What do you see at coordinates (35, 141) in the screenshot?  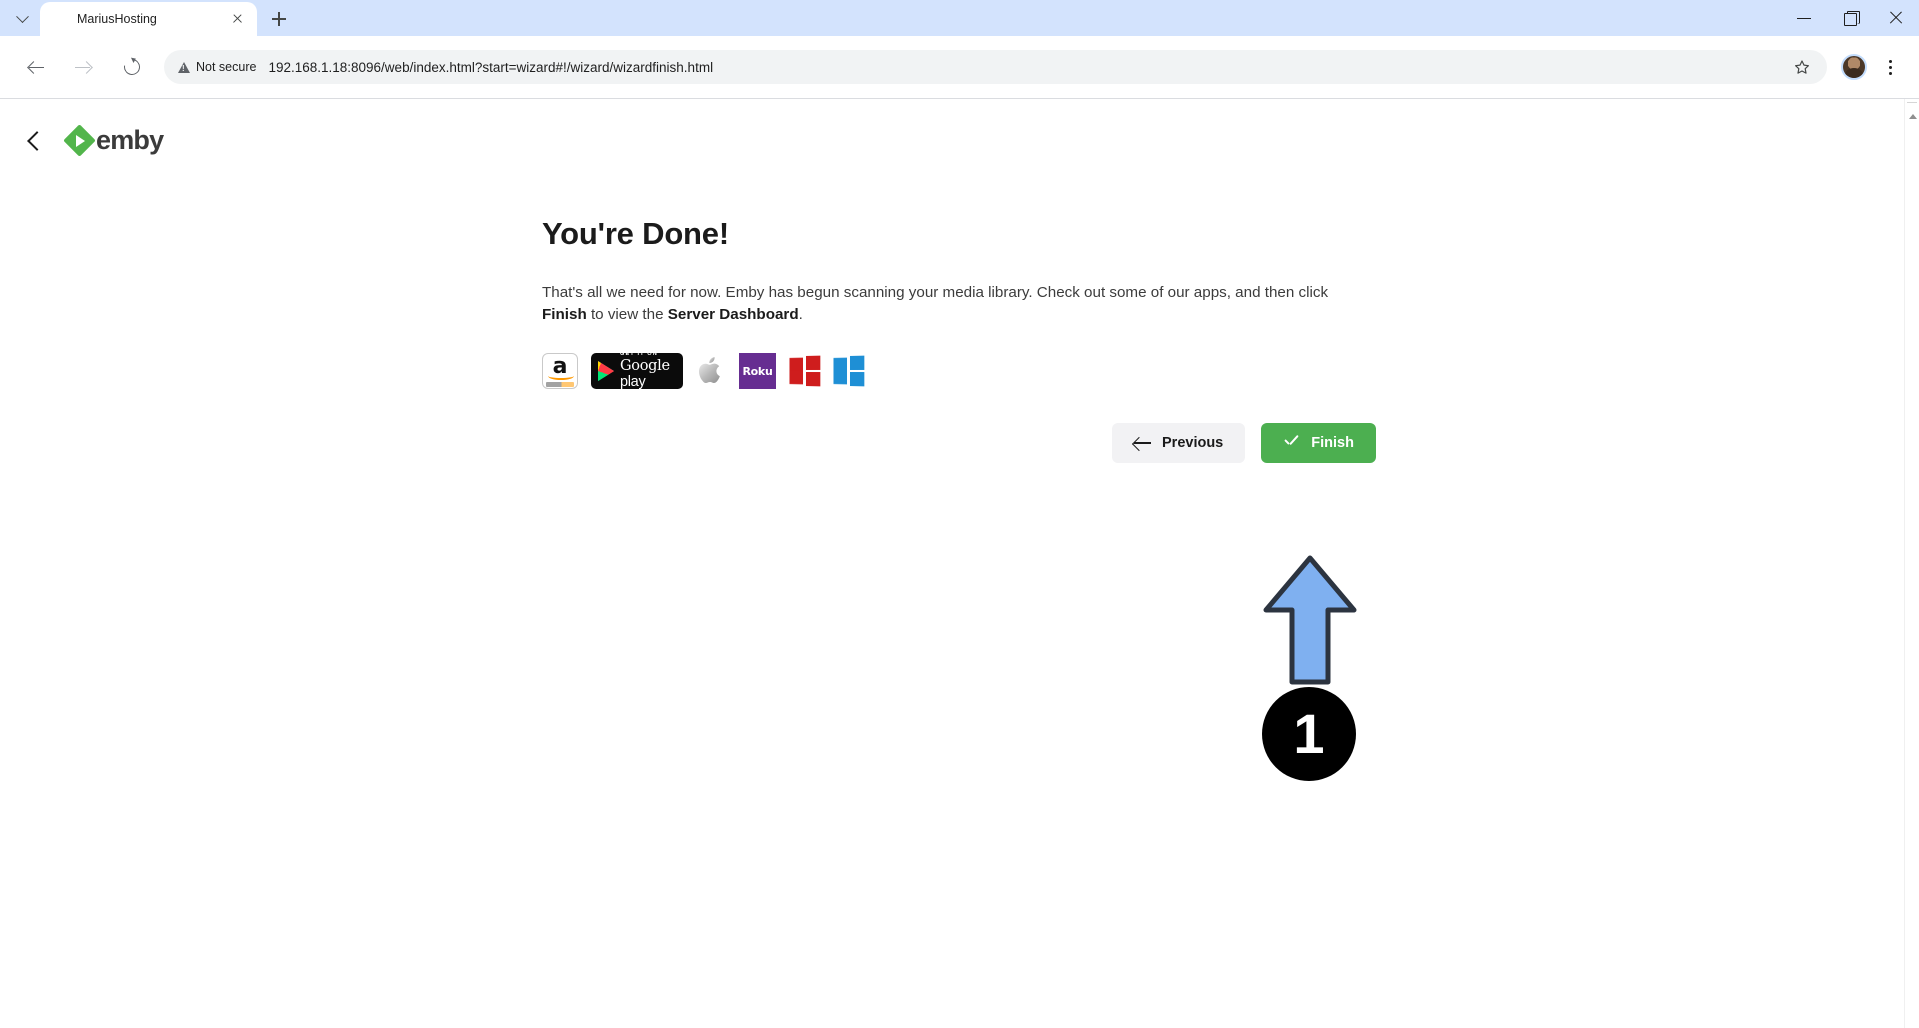 I see `chevron-left-icon` at bounding box center [35, 141].